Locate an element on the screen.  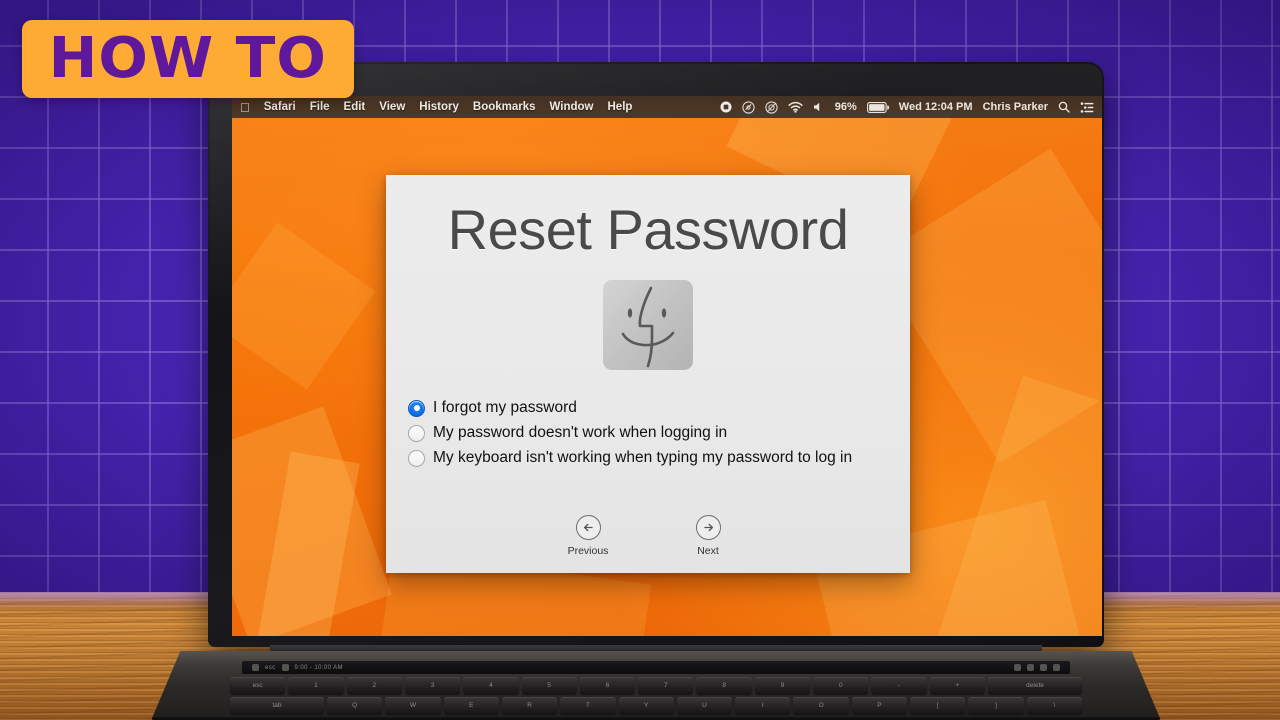
previous-button-label: Previous is located at coordinates (588, 551).